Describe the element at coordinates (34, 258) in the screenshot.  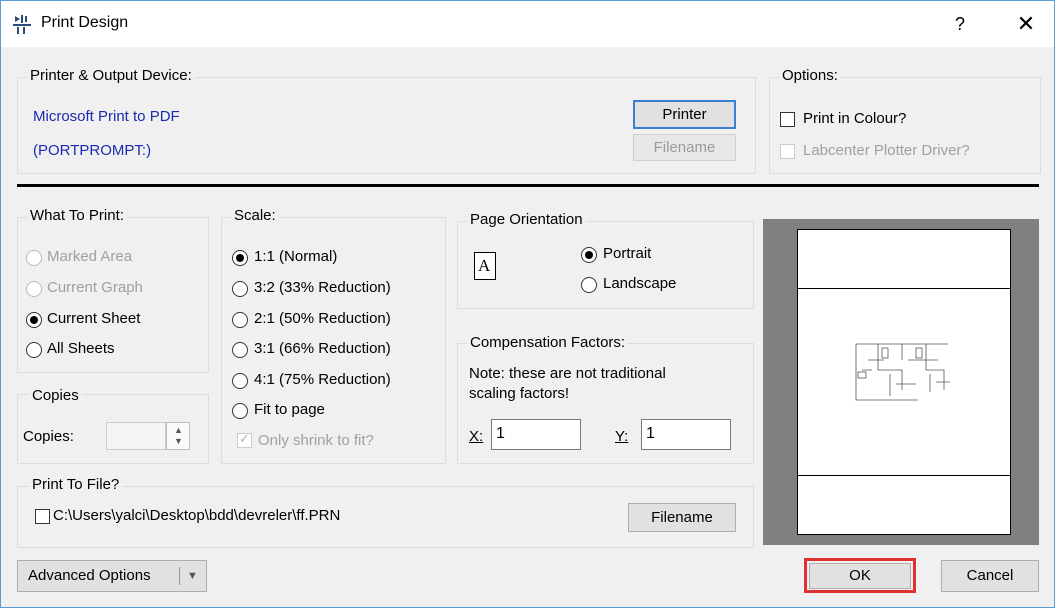
I see `marked-area-radio` at that location.